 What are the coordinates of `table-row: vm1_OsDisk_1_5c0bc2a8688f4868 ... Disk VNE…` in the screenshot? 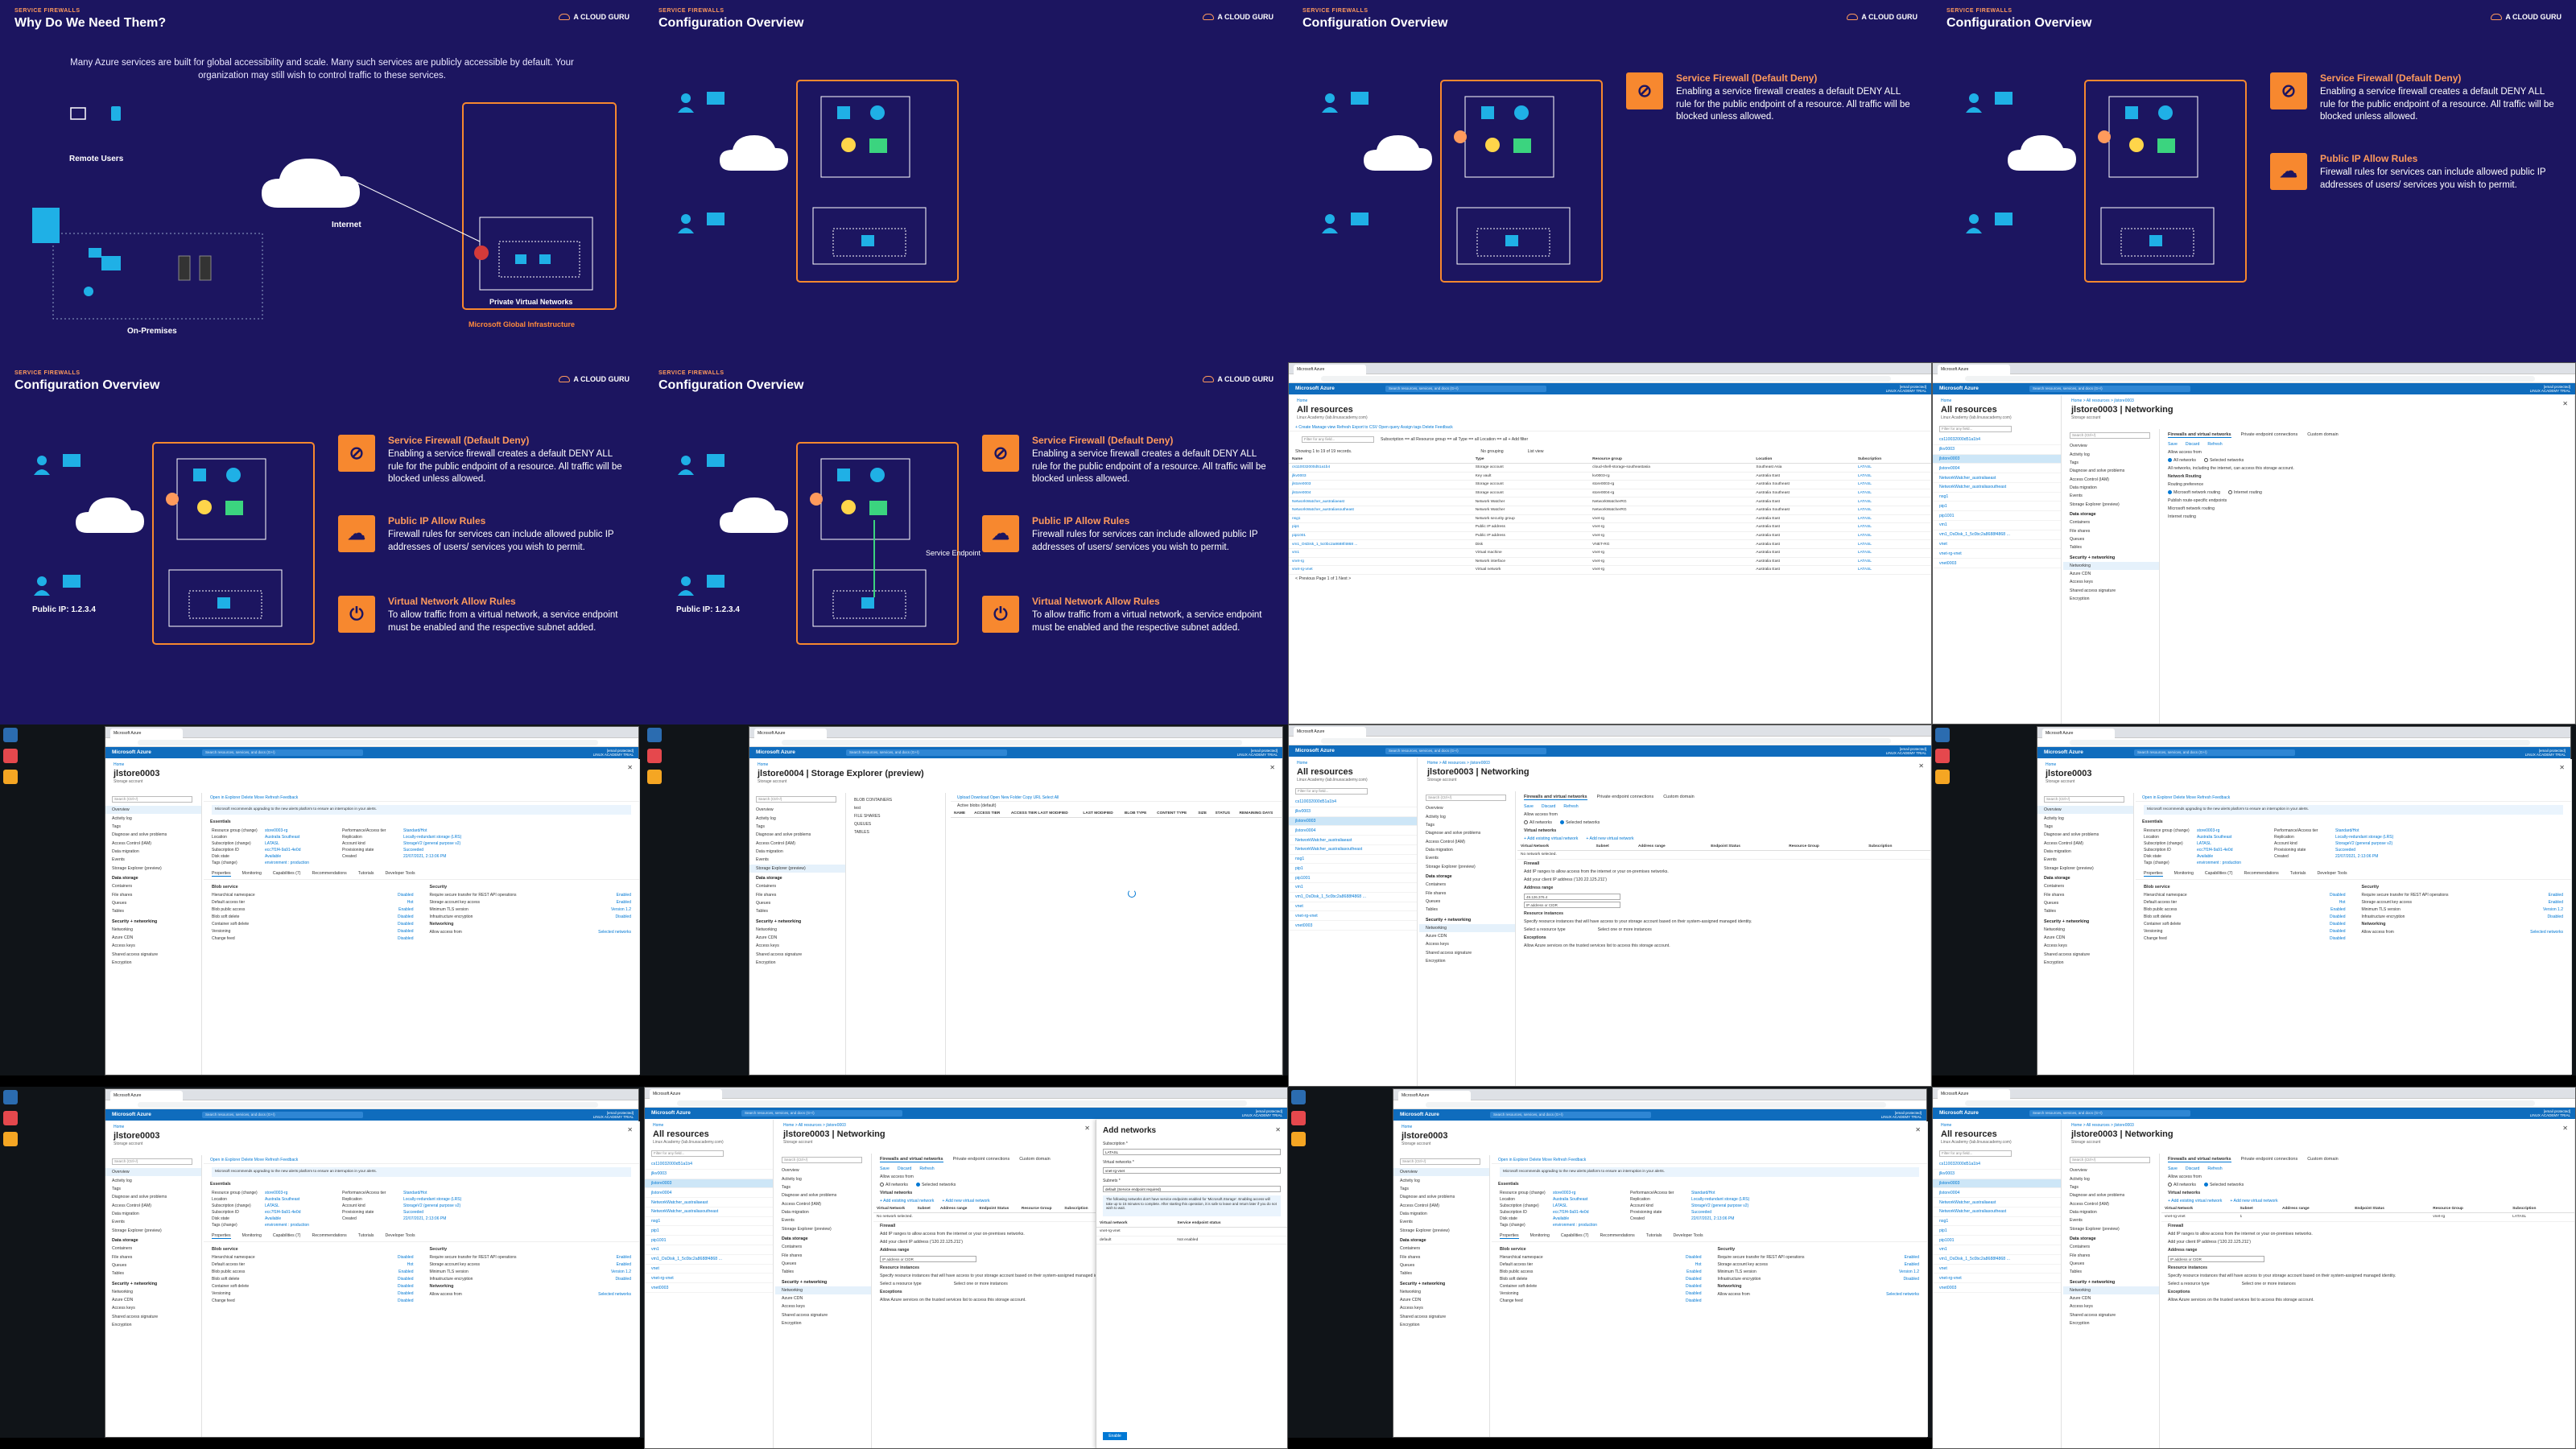 It's located at (1610, 544).